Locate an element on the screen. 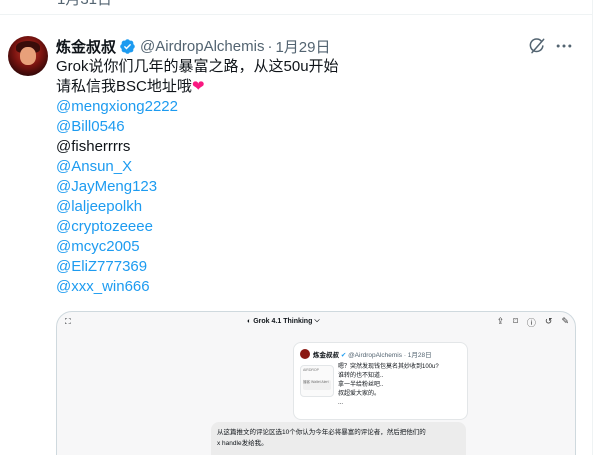 The image size is (593, 455). avatar-face is located at coordinates (28, 56).